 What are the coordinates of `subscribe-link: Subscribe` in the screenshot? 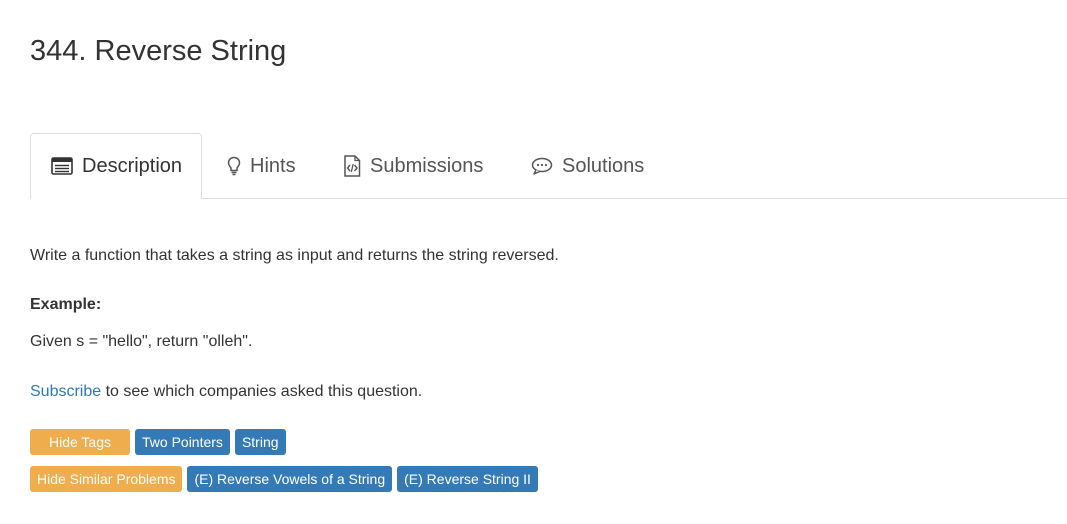 It's located at (65, 391).